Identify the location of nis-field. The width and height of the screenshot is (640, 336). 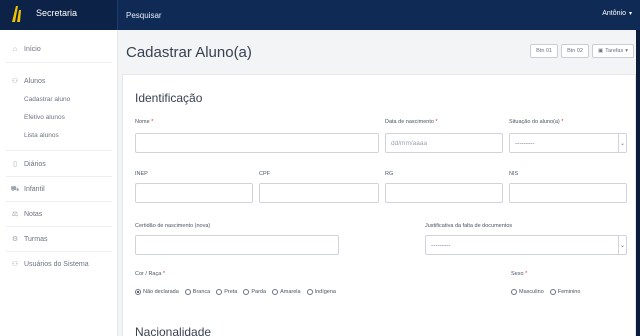
(568, 193).